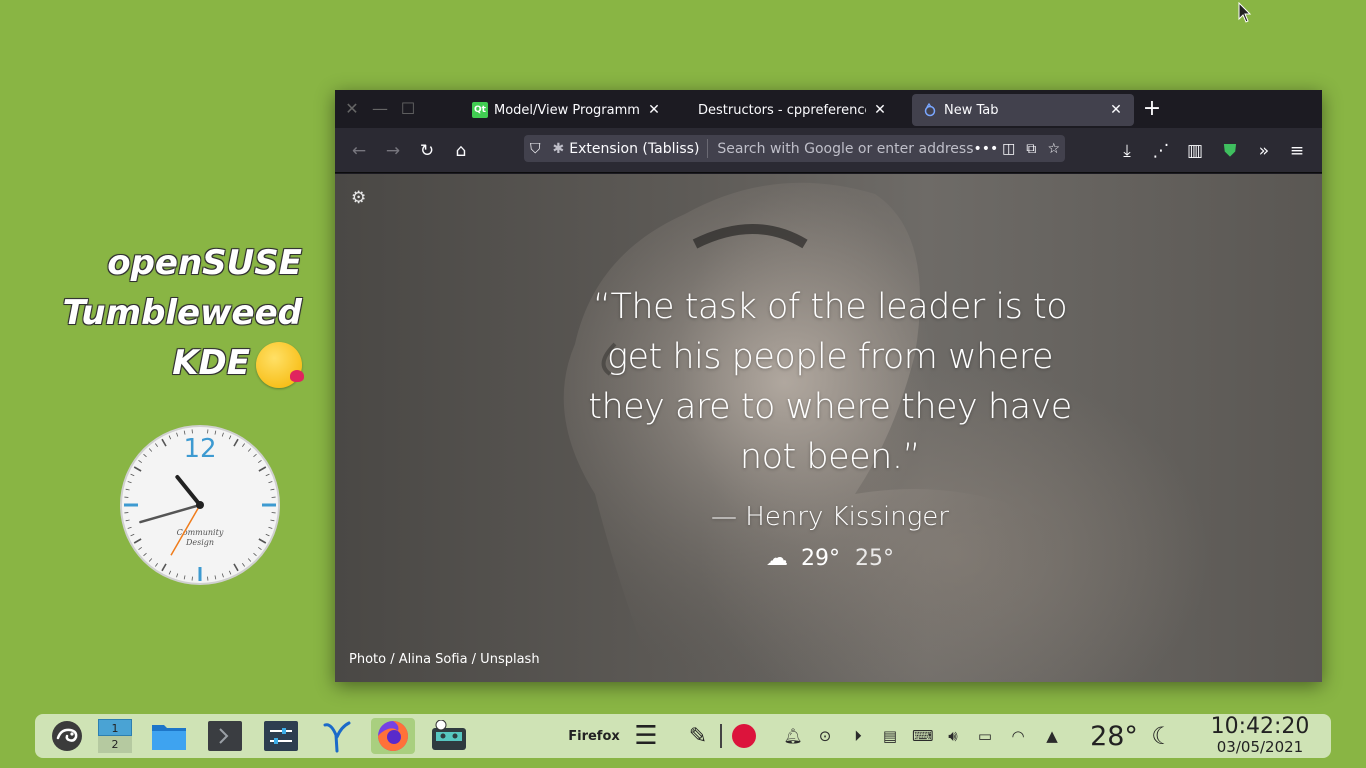 Image resolution: width=1366 pixels, height=768 pixels. What do you see at coordinates (199, 542) in the screenshot?
I see `clock-brand-line-2: Design` at bounding box center [199, 542].